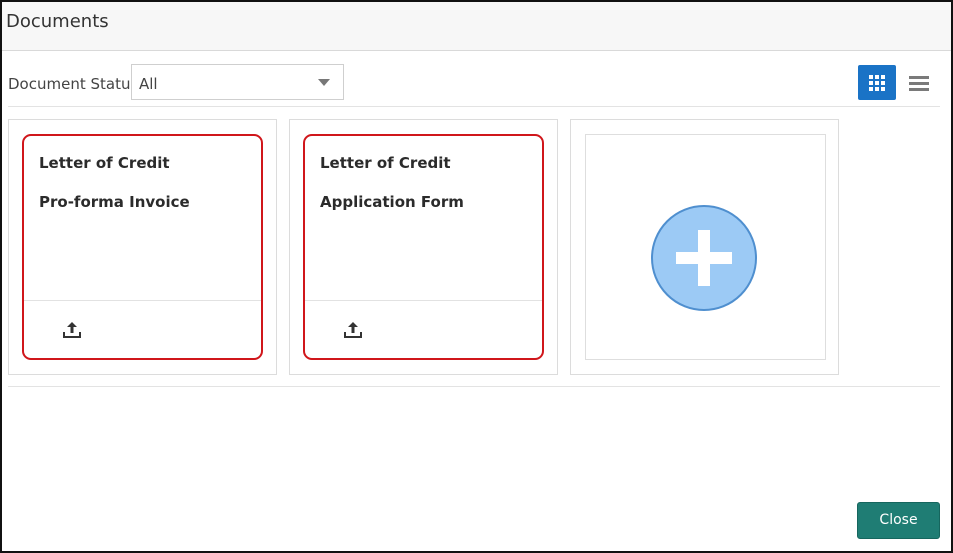 Image resolution: width=953 pixels, height=553 pixels. I want to click on grid-view-button, so click(877, 82).